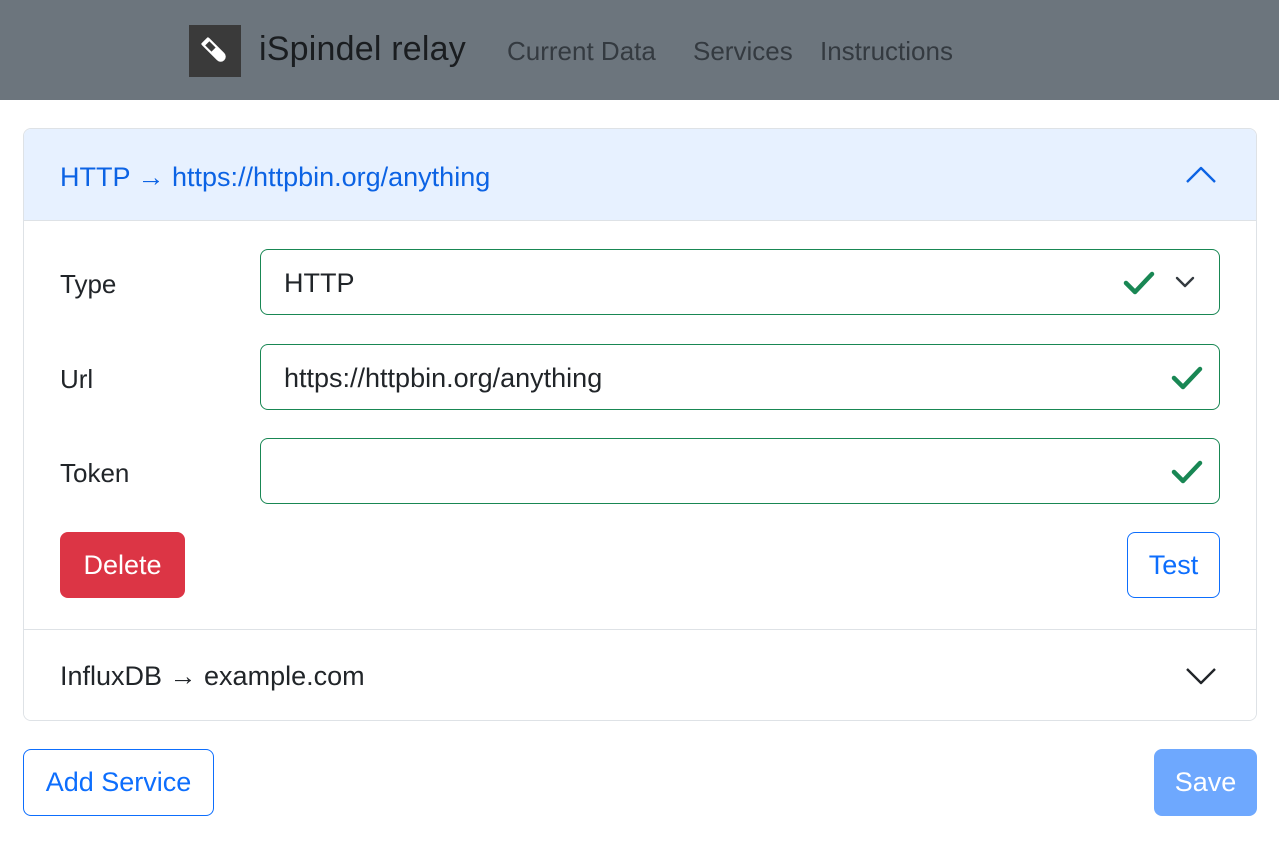  Describe the element at coordinates (443, 378) in the screenshot. I see `url-input-value: https://httpbin.org/anything` at that location.